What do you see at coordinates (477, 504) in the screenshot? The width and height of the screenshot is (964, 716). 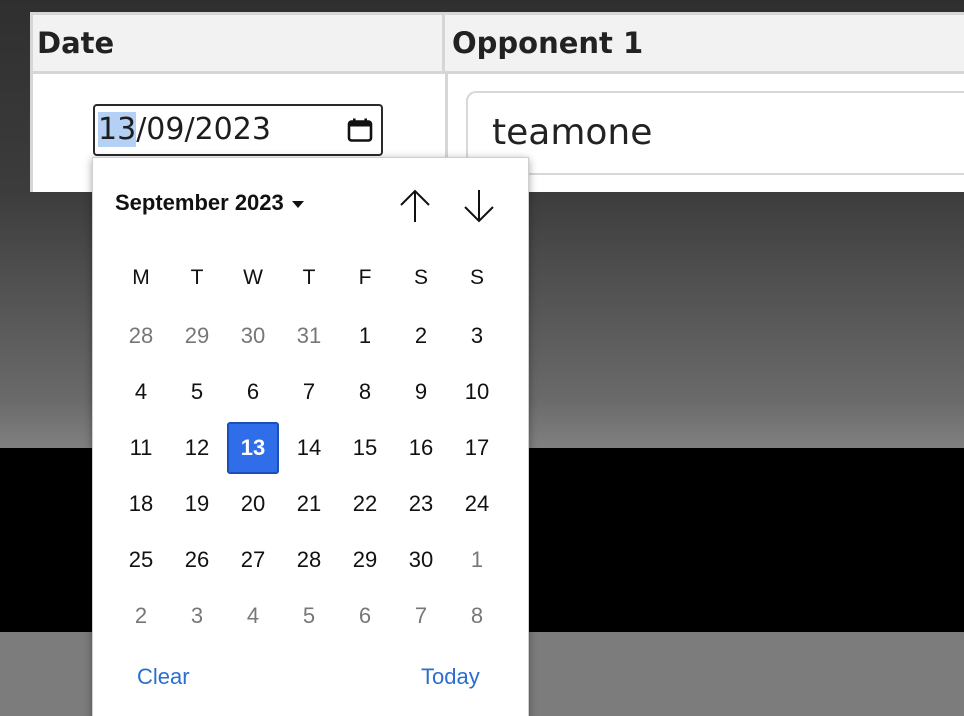 I see `day-cell: 24` at bounding box center [477, 504].